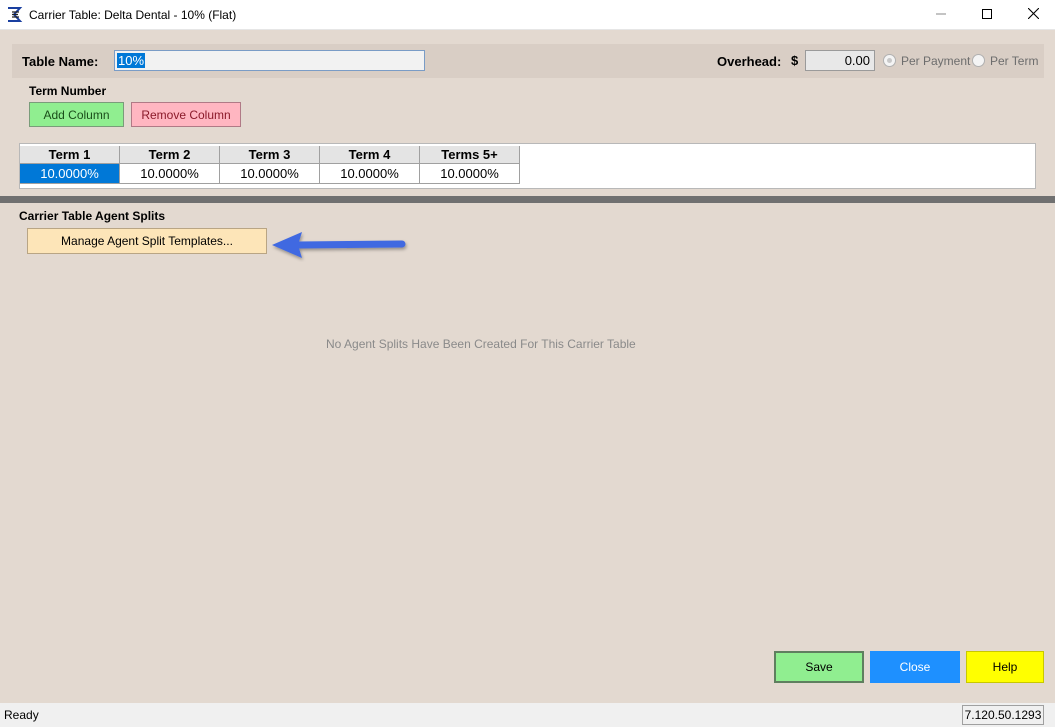 The image size is (1055, 727). Describe the element at coordinates (840, 60) in the screenshot. I see `overhead-field: 0.00` at that location.